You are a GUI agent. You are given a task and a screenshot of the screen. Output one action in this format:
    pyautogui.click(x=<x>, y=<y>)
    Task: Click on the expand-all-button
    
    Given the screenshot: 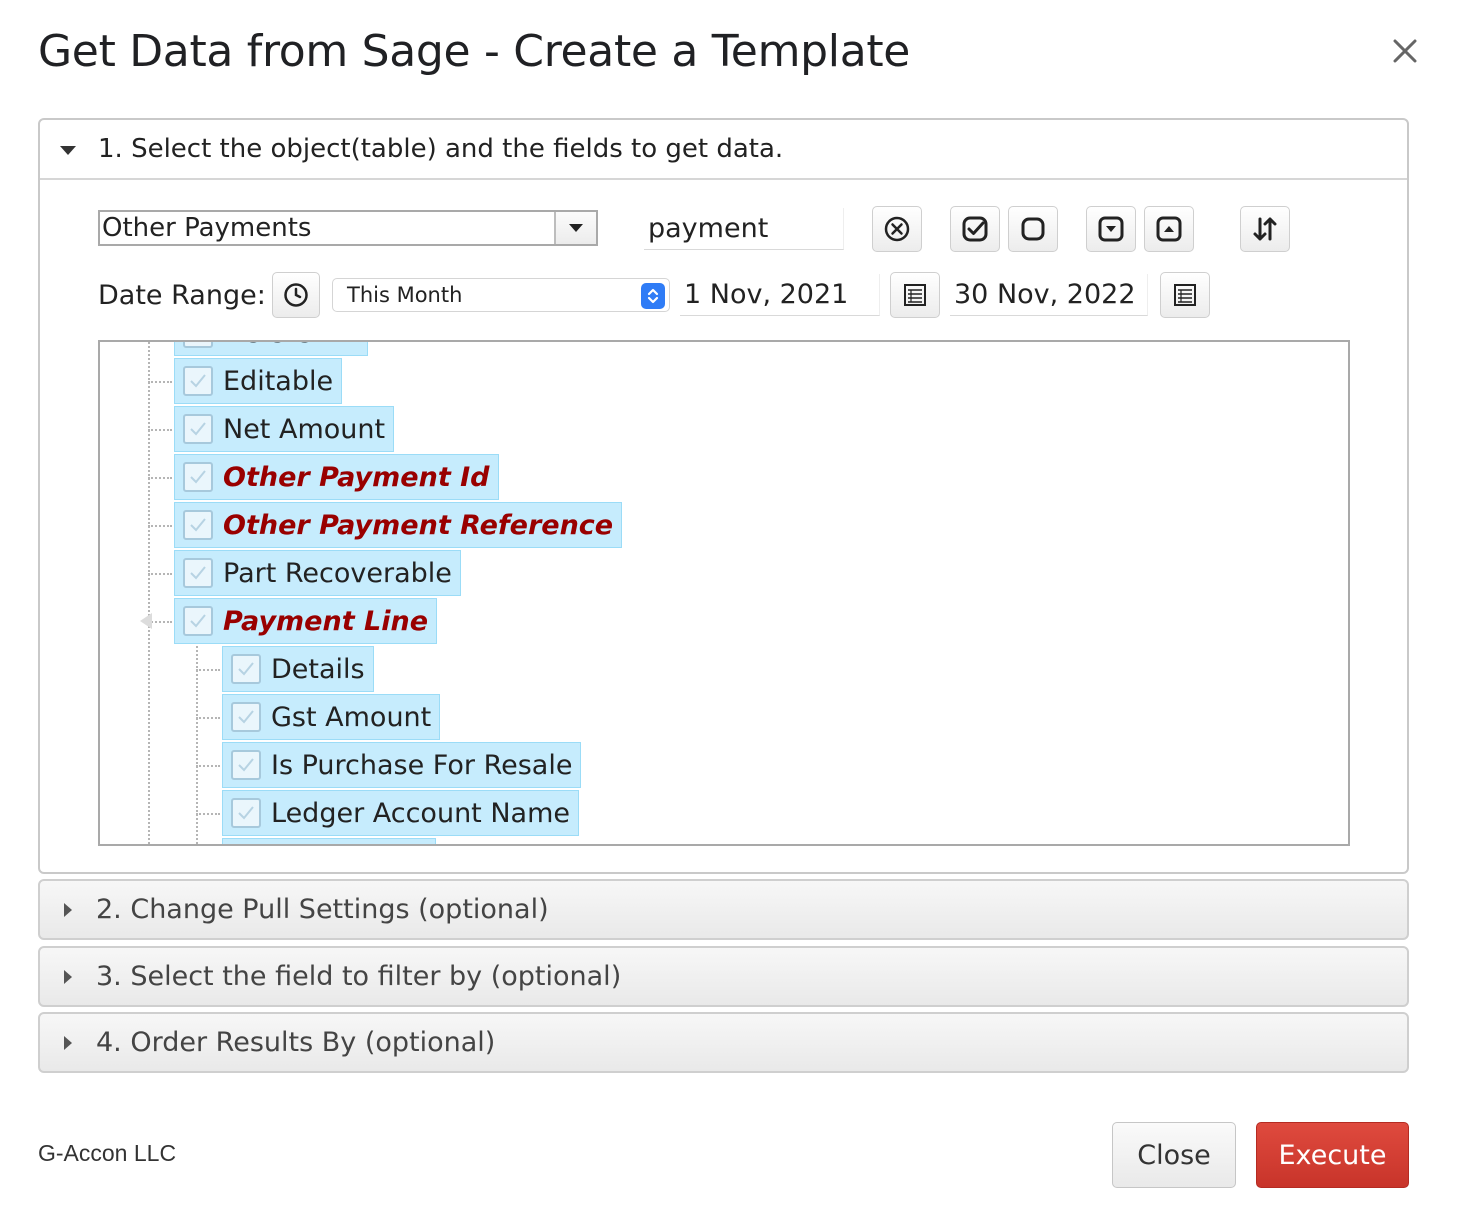 What is the action you would take?
    pyautogui.click(x=1111, y=229)
    